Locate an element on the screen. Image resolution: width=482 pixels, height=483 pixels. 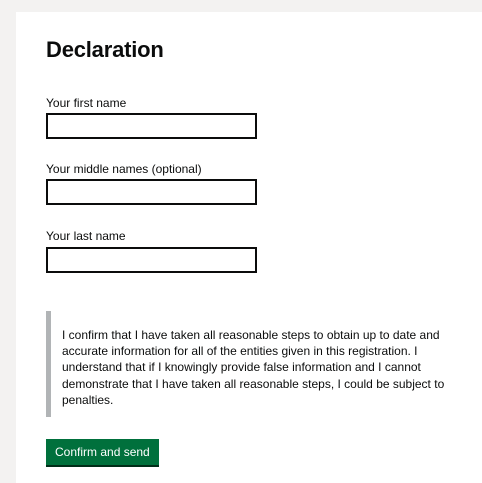
confirm-and-send-button: Confirm and send is located at coordinates (102, 452).